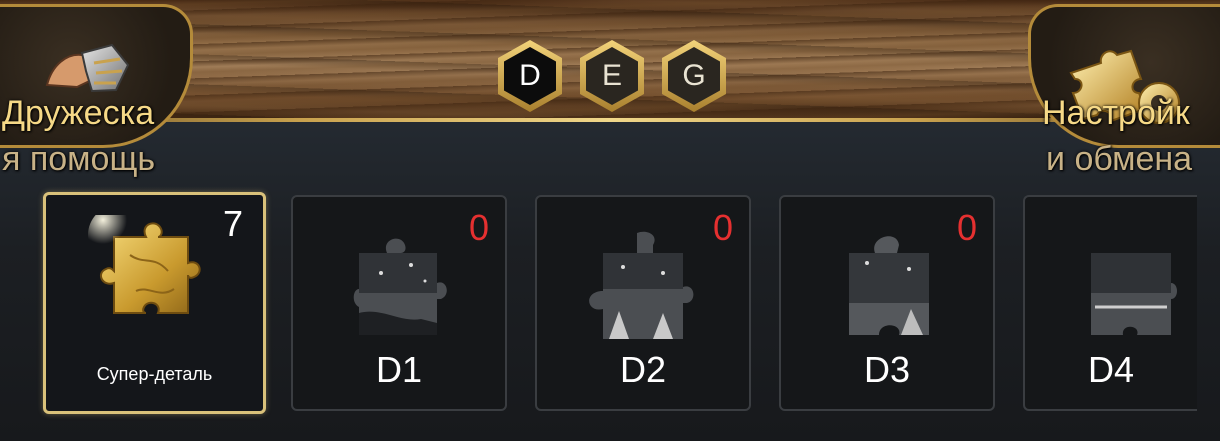 The width and height of the screenshot is (1220, 441). I want to click on piece-card-d4: D4, so click(1110, 303).